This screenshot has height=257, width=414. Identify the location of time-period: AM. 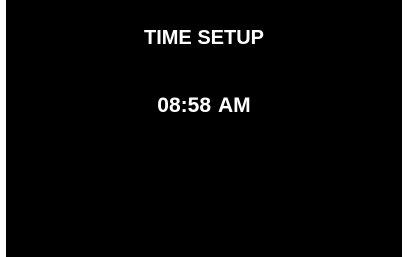
(234, 105).